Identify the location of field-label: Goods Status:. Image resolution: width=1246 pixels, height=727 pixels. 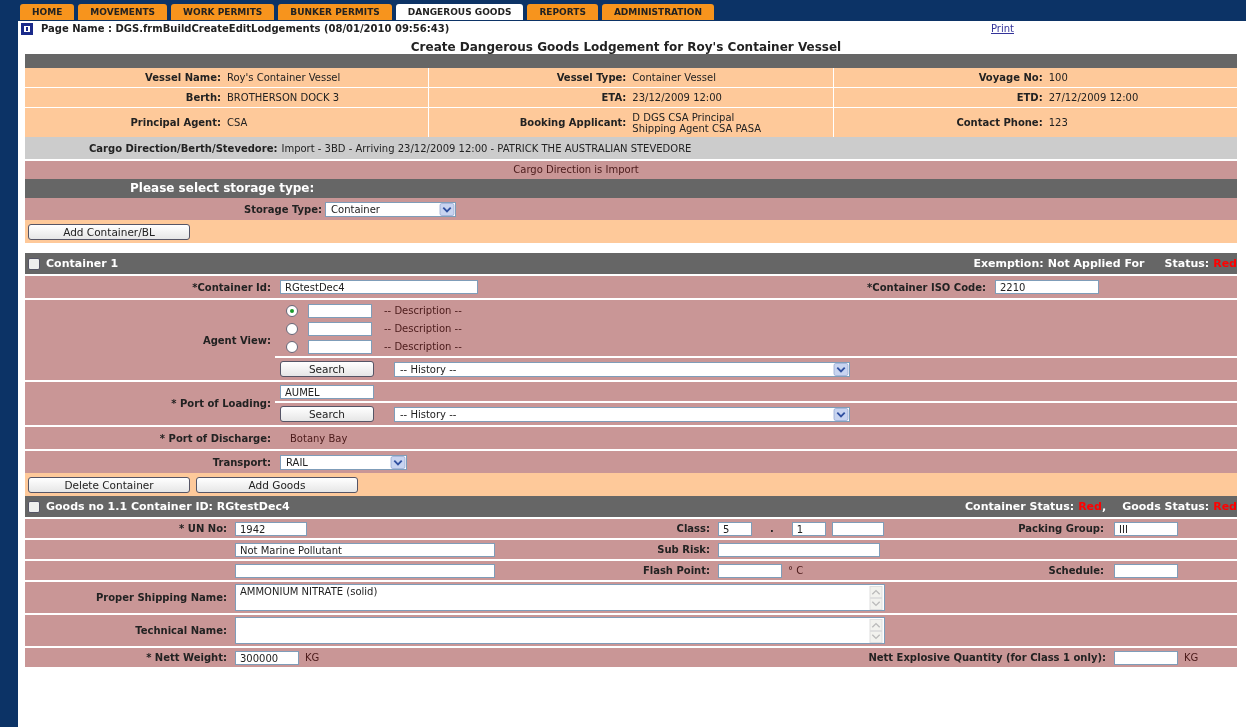
(1166, 506).